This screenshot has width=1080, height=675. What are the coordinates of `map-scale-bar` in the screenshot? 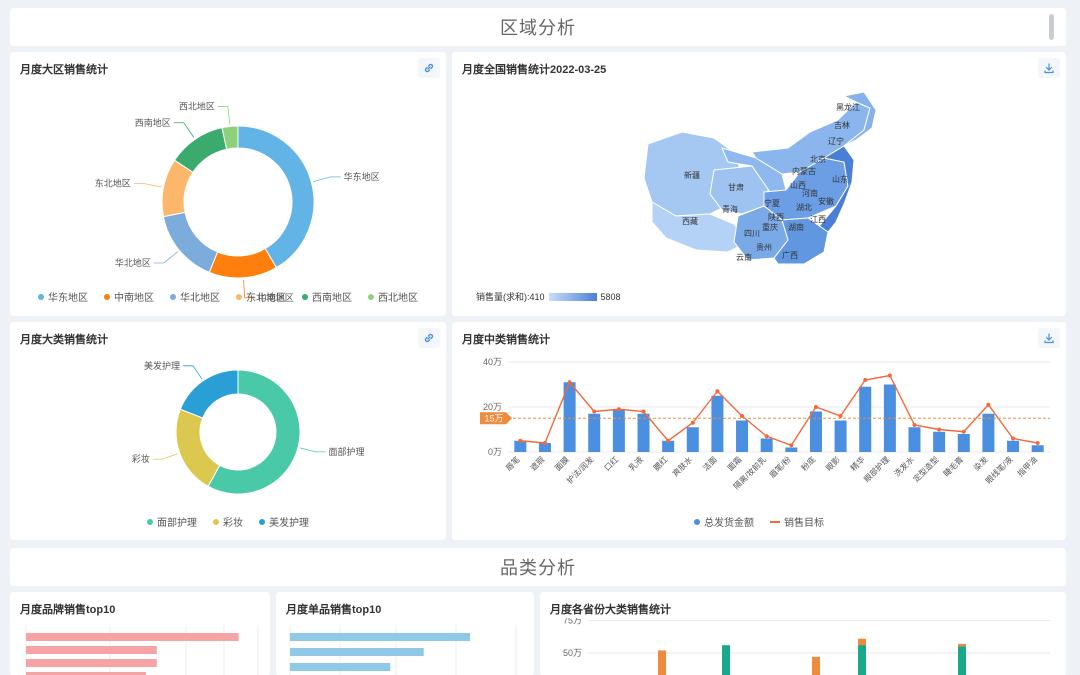 It's located at (572, 296).